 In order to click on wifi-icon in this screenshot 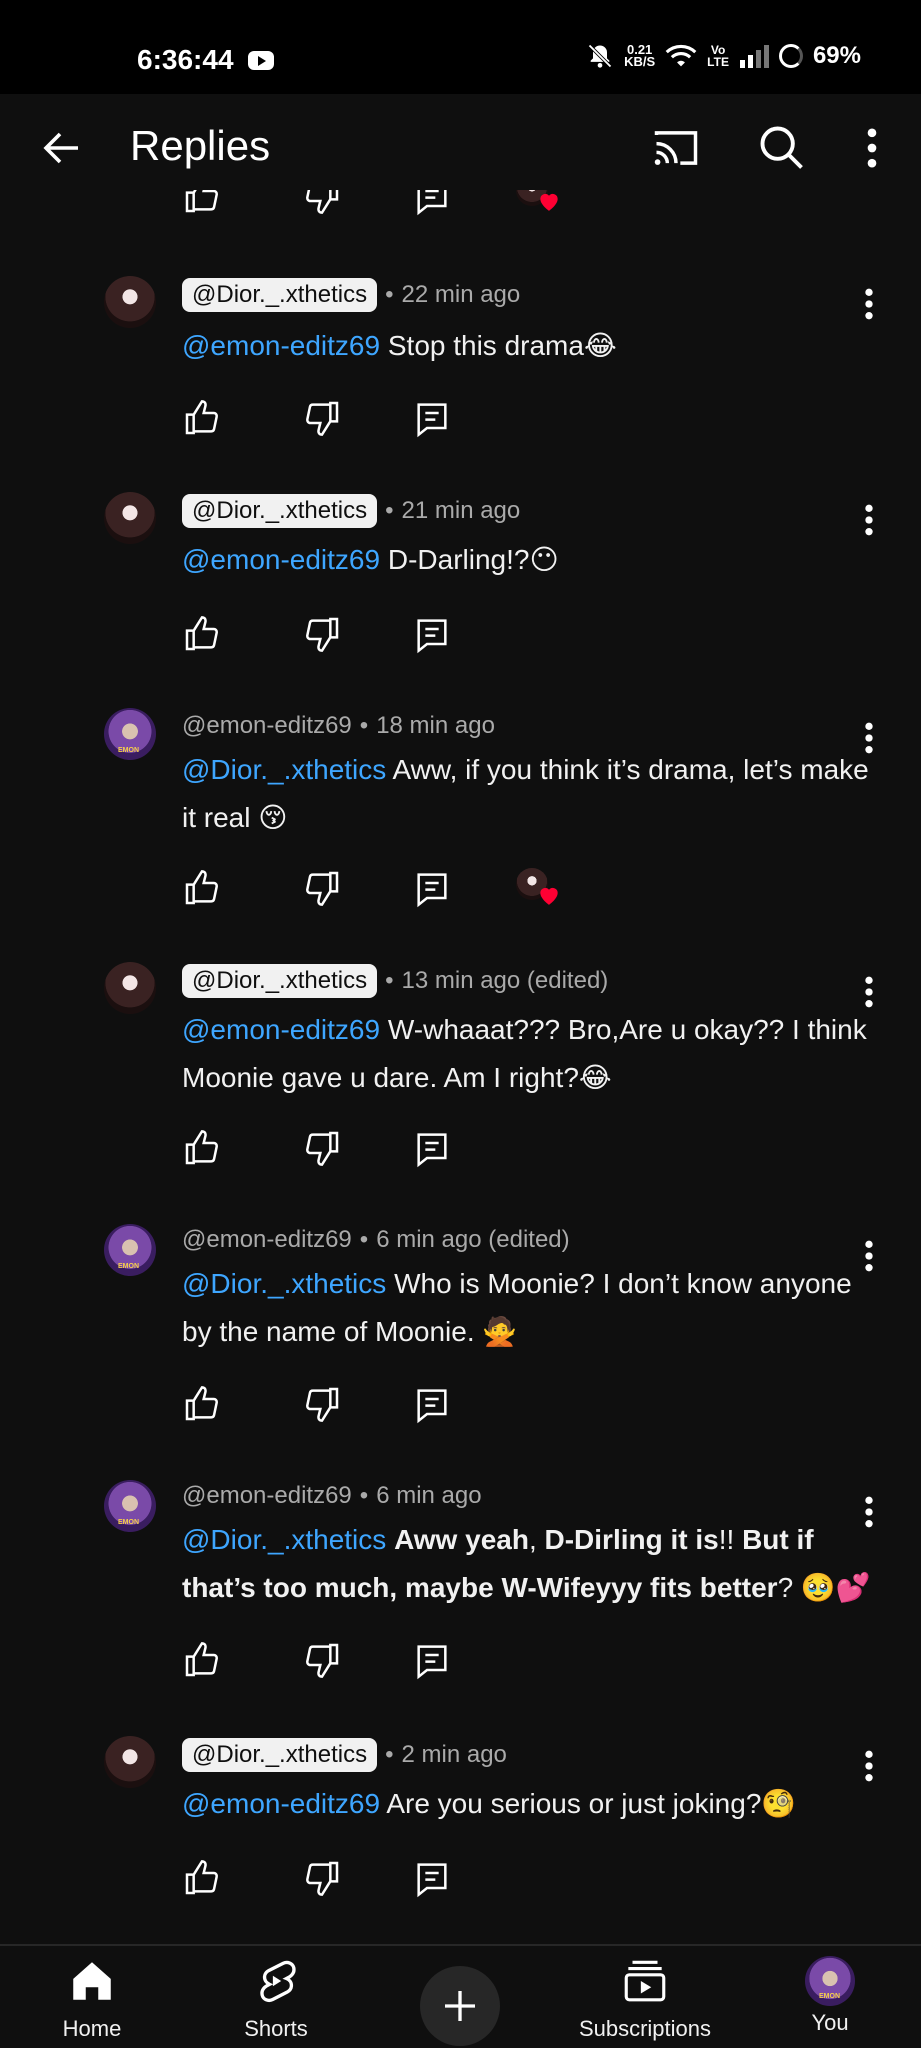, I will do `click(681, 55)`.